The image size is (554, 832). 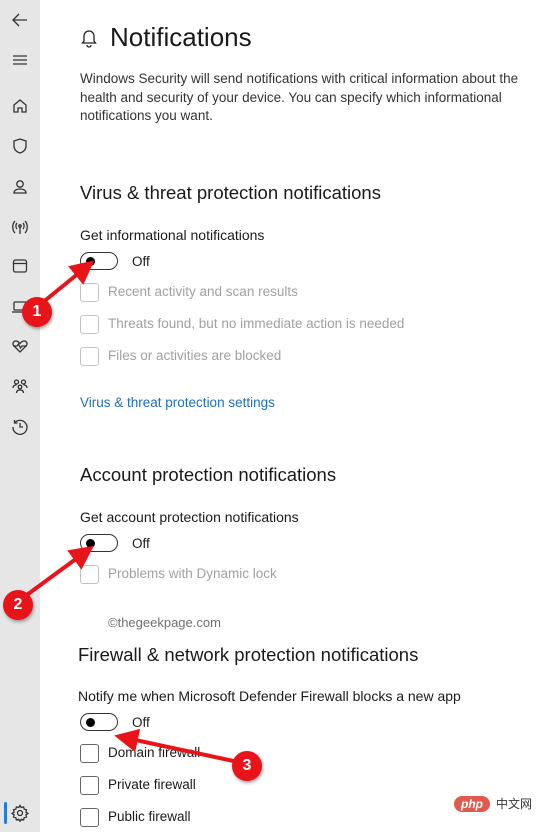 What do you see at coordinates (195, 355) in the screenshot?
I see `checkbox-files-blocked-label: Files or activities are blocked` at bounding box center [195, 355].